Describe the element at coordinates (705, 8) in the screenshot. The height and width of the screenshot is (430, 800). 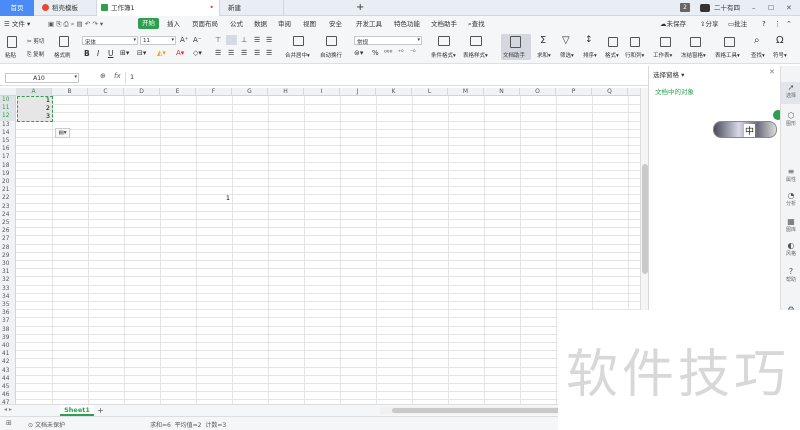
I see `avatar` at that location.